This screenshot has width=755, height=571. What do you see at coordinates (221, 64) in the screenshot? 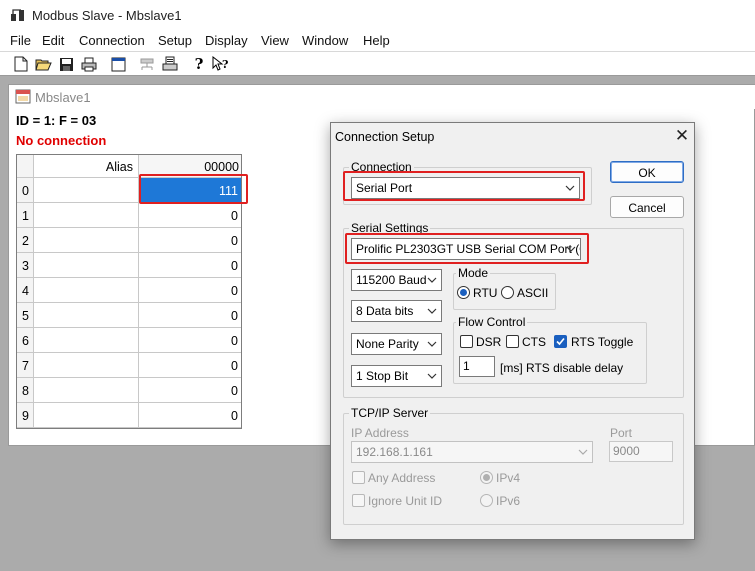
I see `context-help-icon: ?` at bounding box center [221, 64].